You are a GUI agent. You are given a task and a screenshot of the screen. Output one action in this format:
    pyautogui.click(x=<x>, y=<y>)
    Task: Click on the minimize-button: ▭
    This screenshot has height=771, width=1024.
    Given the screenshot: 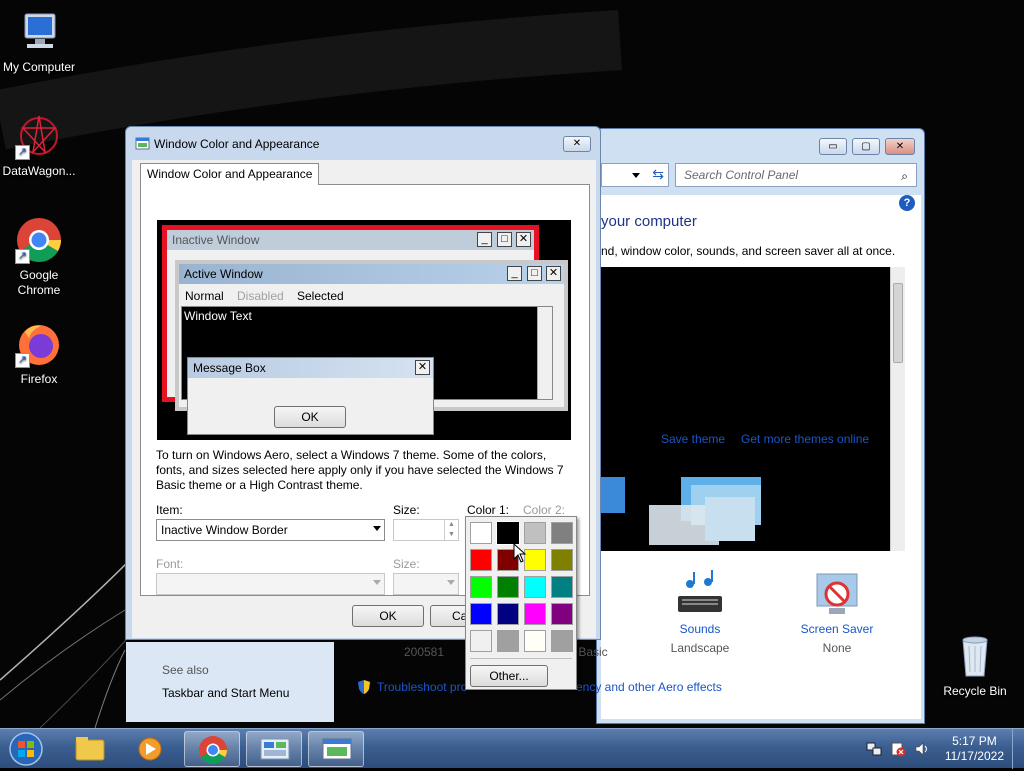 What is the action you would take?
    pyautogui.click(x=833, y=146)
    